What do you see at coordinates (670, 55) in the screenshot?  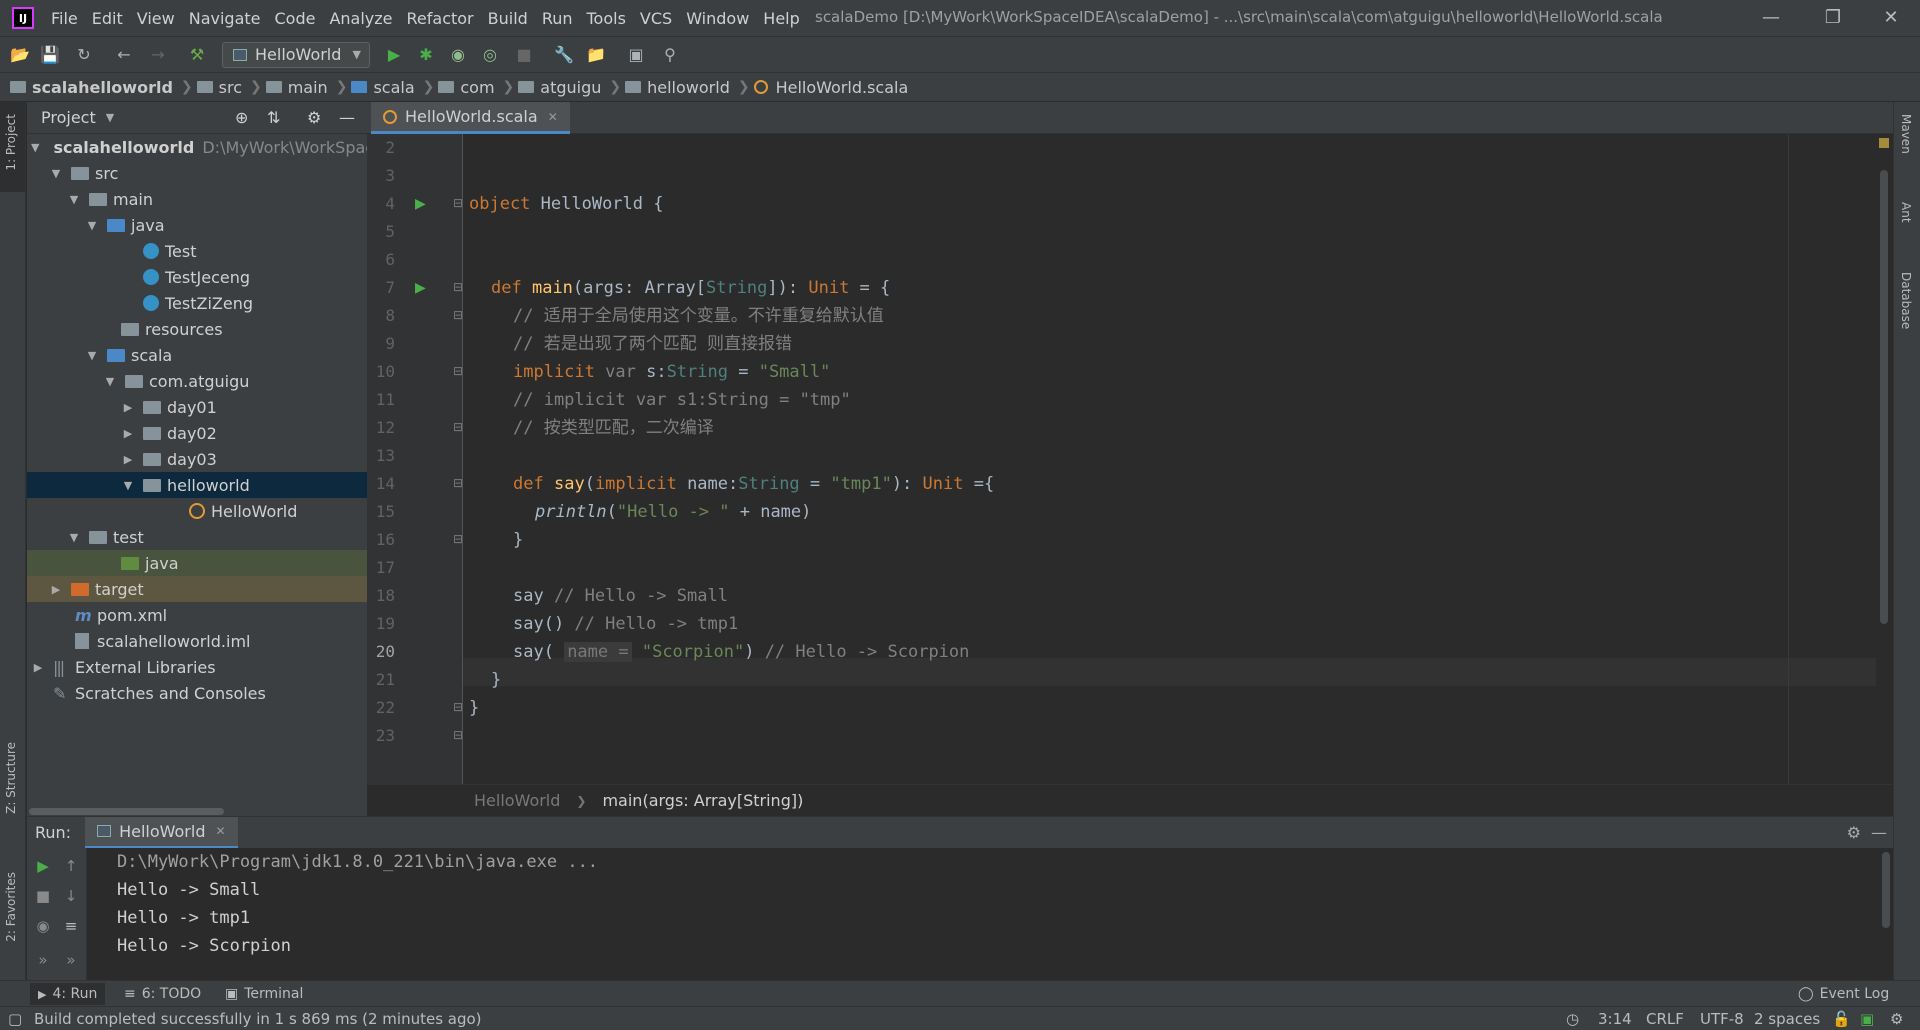 I see `search-icon: ⚲` at bounding box center [670, 55].